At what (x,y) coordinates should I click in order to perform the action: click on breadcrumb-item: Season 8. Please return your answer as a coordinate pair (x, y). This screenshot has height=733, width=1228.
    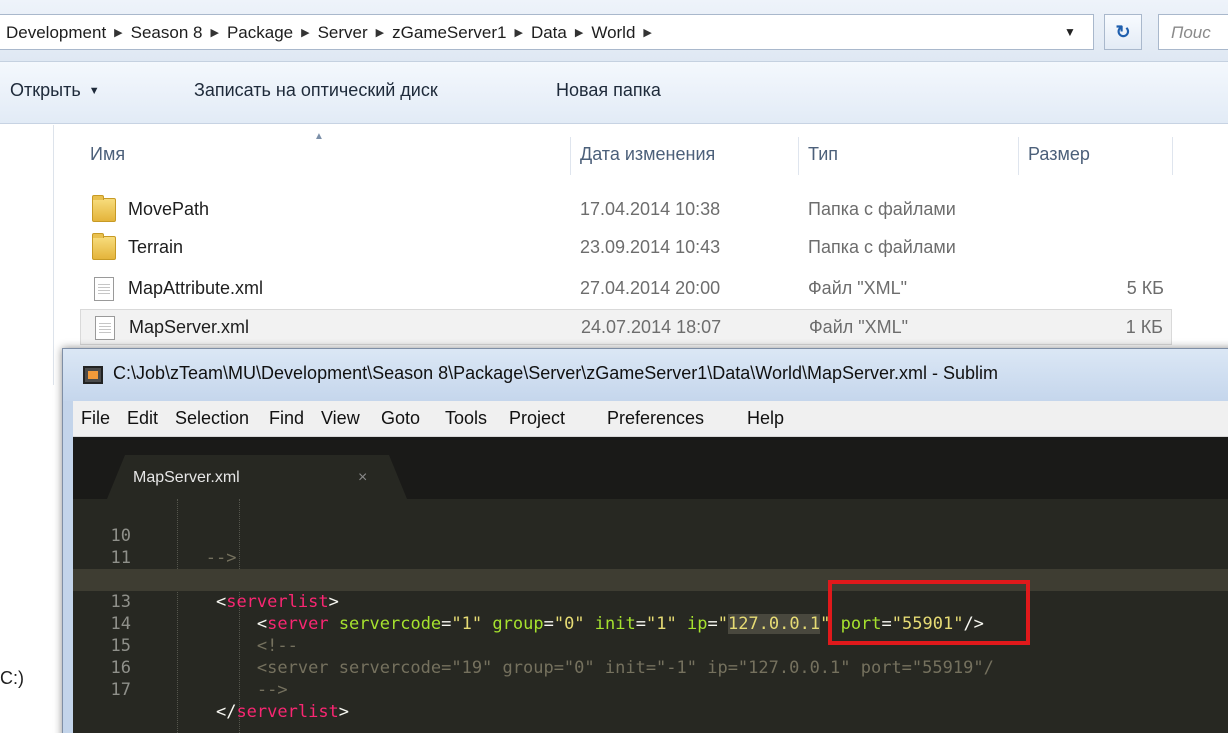
    Looking at the image, I should click on (167, 33).